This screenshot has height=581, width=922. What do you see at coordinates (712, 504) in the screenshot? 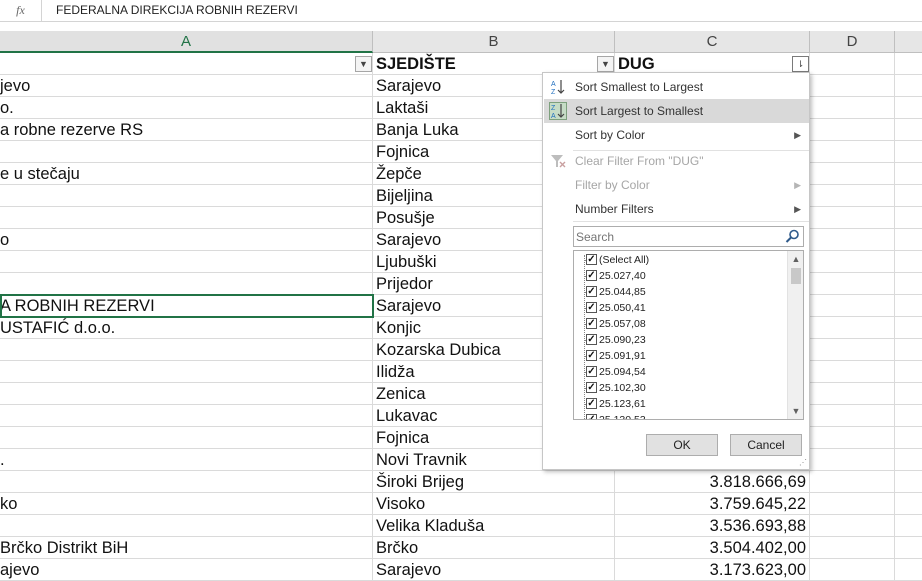
I see `table-cell: 3.759.645,22` at bounding box center [712, 504].